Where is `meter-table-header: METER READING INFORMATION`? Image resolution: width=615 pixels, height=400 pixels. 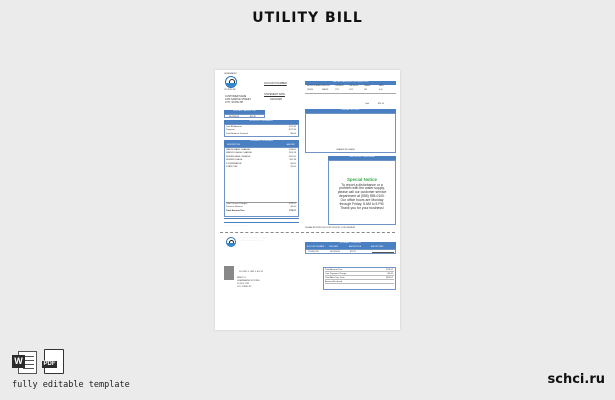
meter-table-header: METER READING INFORMATION is located at coordinates (350, 83).